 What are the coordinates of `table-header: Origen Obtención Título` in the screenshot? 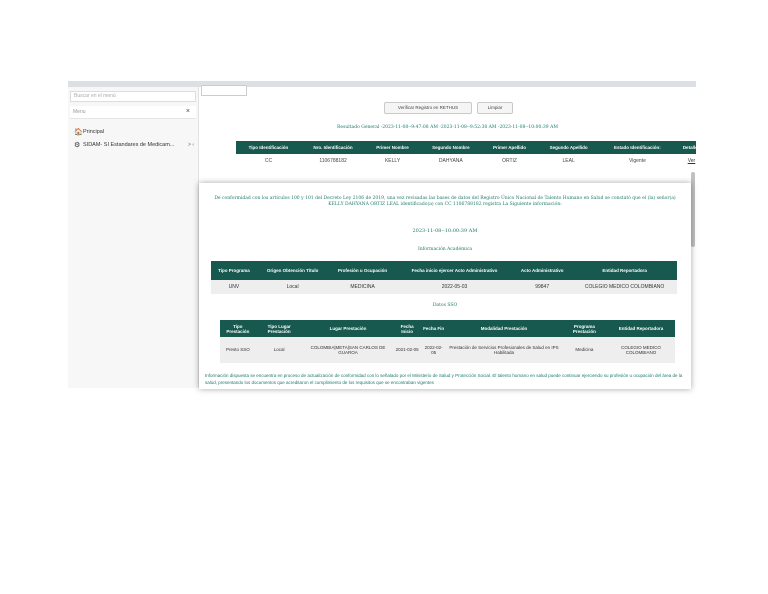 It's located at (292, 270).